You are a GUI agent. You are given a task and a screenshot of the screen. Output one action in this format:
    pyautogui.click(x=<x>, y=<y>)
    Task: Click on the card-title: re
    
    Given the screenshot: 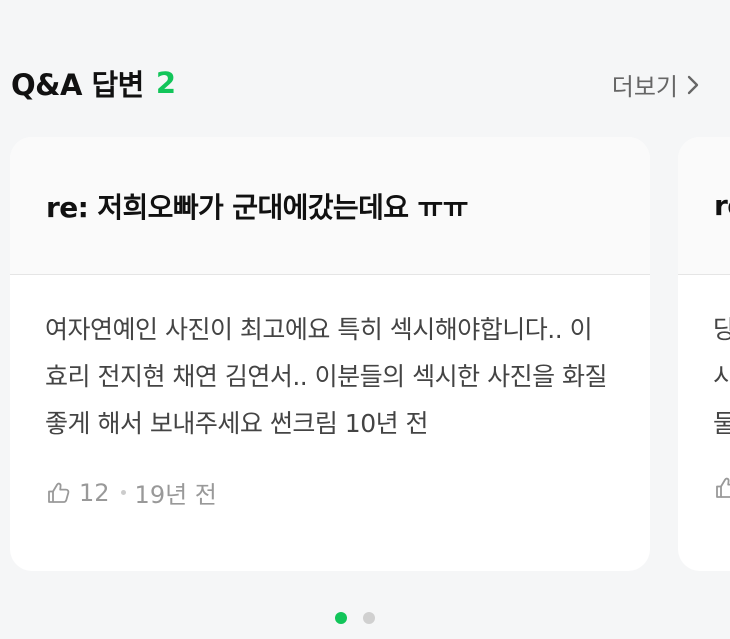 What is the action you would take?
    pyautogui.click(x=722, y=205)
    